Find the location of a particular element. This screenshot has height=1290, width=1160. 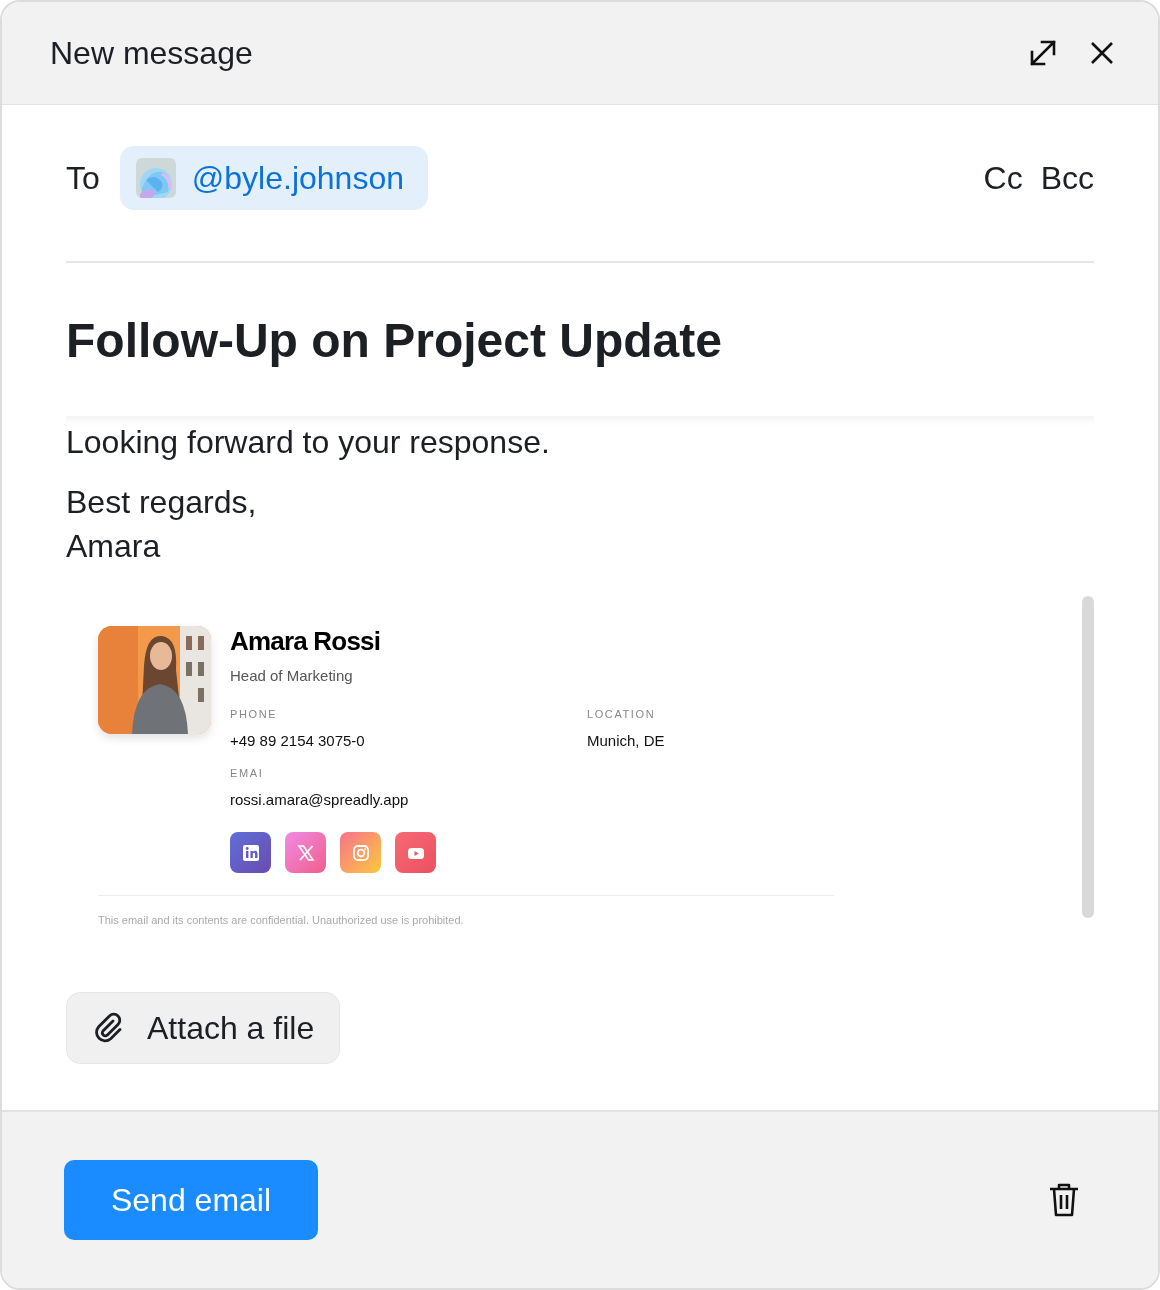

disclaimer-text: This email and its contents are confidential. Unauthorized use is prohibited. is located at coordinates (281, 920).